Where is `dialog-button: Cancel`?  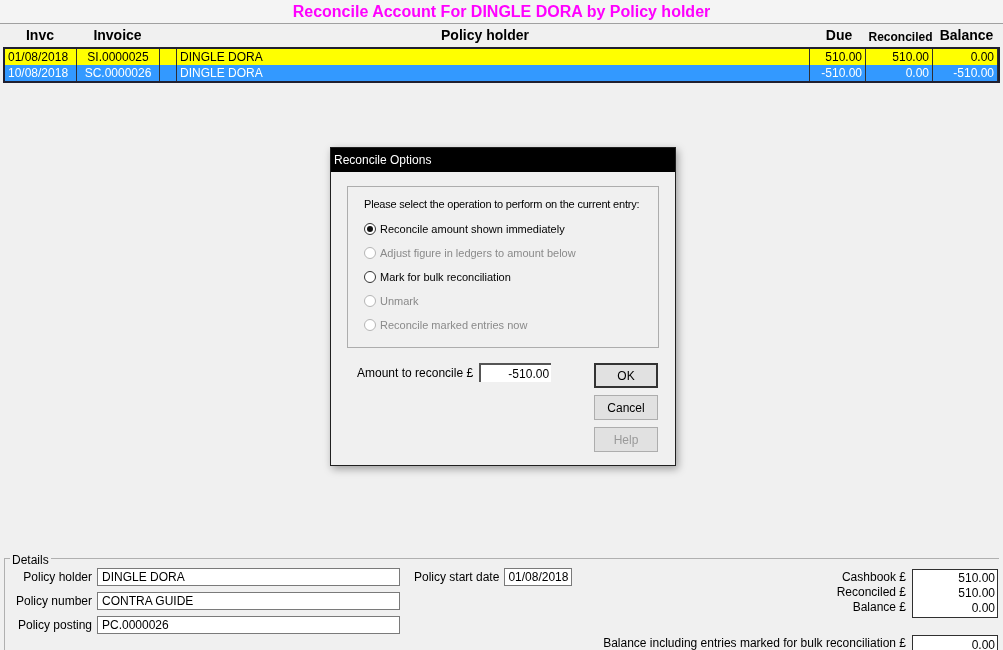 dialog-button: Cancel is located at coordinates (626, 407).